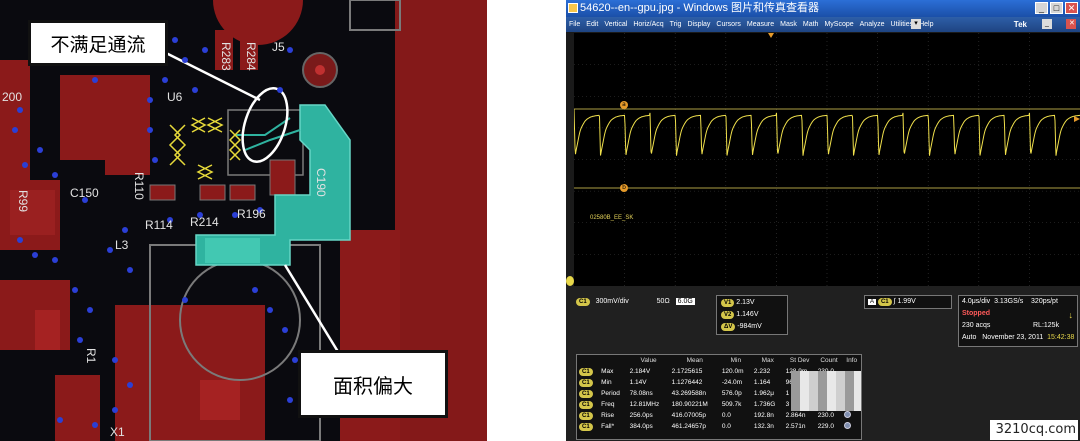  I want to click on menu-horiz-acq: Horiz/Acq, so click(648, 24).